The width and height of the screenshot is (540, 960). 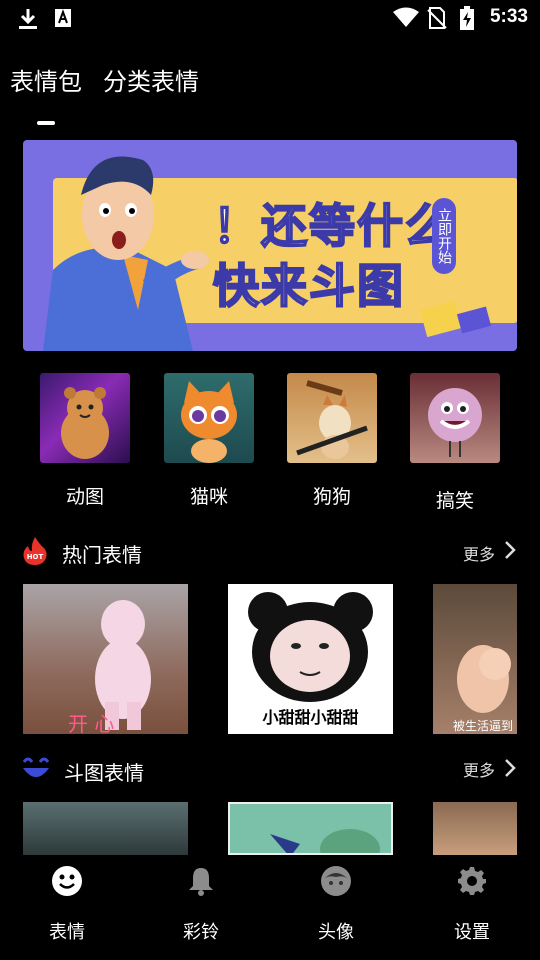 What do you see at coordinates (472, 932) in the screenshot?
I see `nav-settings-label: 设置` at bounding box center [472, 932].